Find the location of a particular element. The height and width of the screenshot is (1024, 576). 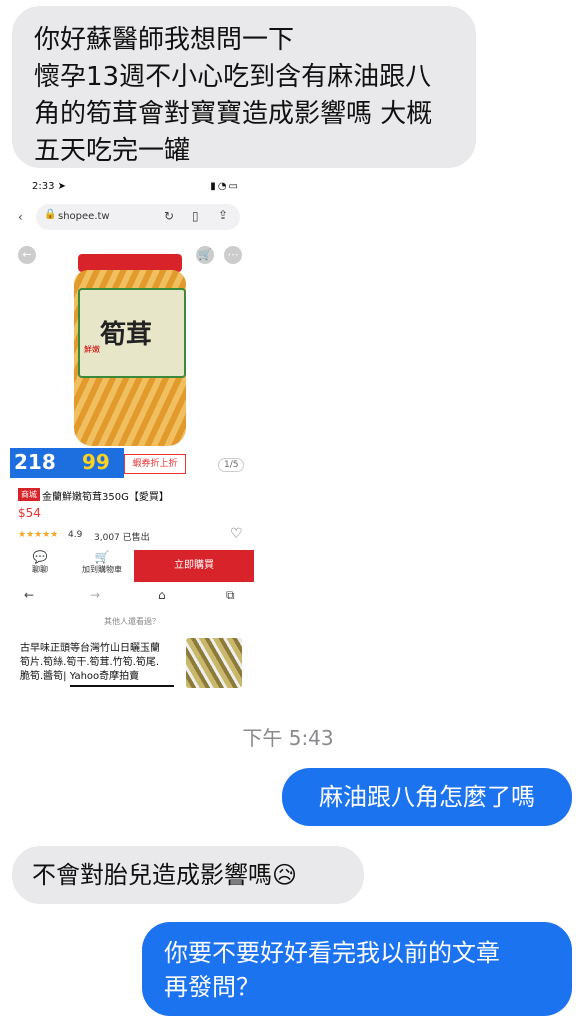

heart-icon: ♡ is located at coordinates (236, 534).